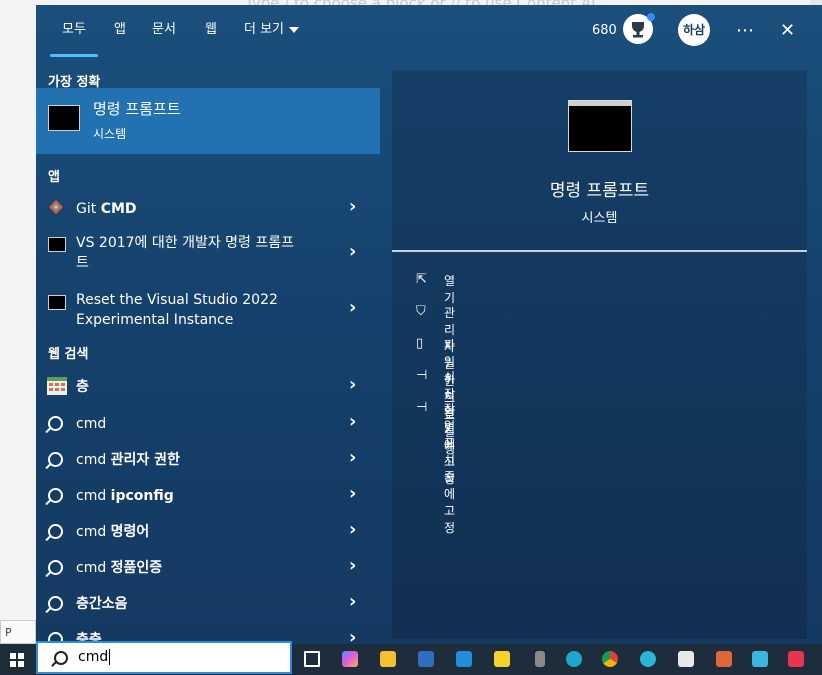 This screenshot has height=675, width=822. Describe the element at coordinates (208, 121) in the screenshot. I see `best-match-item: 명령 프롬프트 시스템` at that location.